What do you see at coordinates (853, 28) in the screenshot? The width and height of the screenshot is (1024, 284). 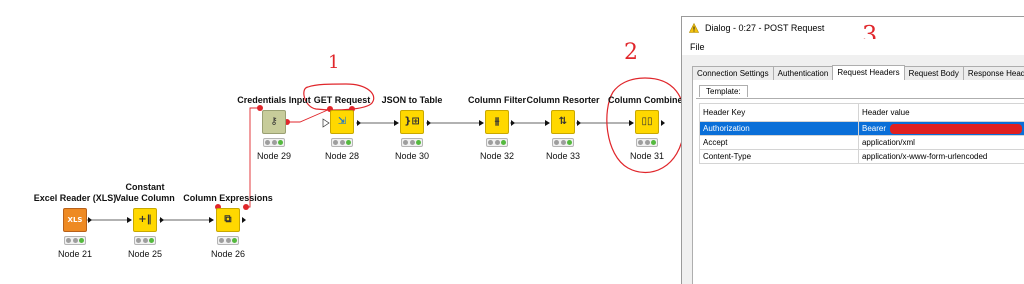 I see `dialog-titlebar: Dialog - 0:27 - POST Request` at bounding box center [853, 28].